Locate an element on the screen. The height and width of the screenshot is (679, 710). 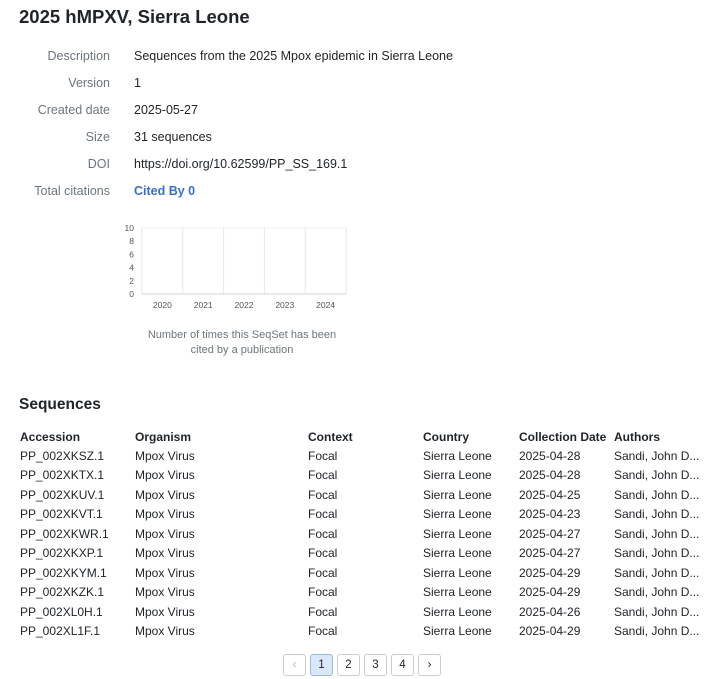
meta-row-version: Version 1 is located at coordinates (250, 83).